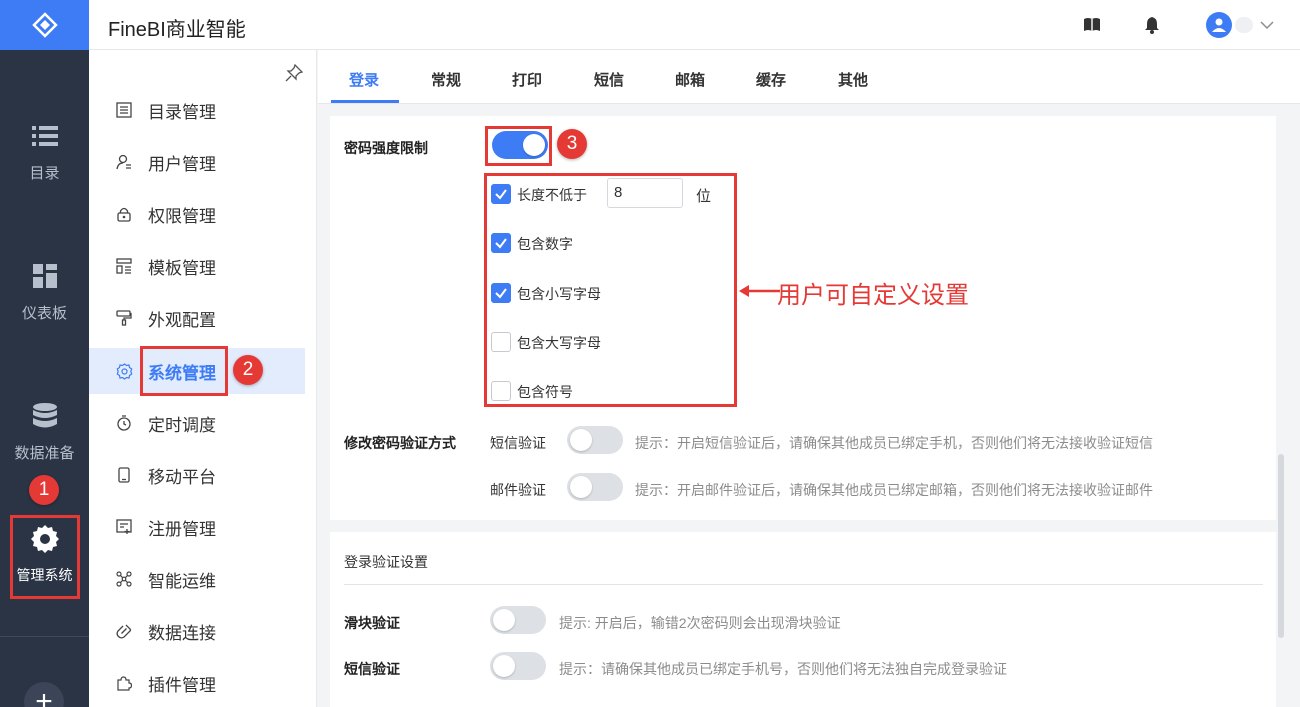  Describe the element at coordinates (873, 295) in the screenshot. I see `annotation-note: 用户可自定义设置` at that location.